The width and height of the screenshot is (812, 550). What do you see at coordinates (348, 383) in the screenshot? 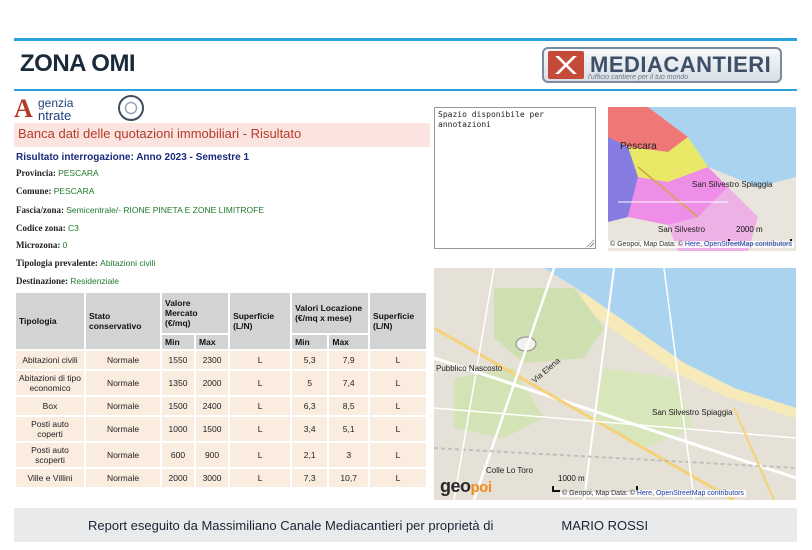
I see `cell-vl-max: 7,4` at bounding box center [348, 383].